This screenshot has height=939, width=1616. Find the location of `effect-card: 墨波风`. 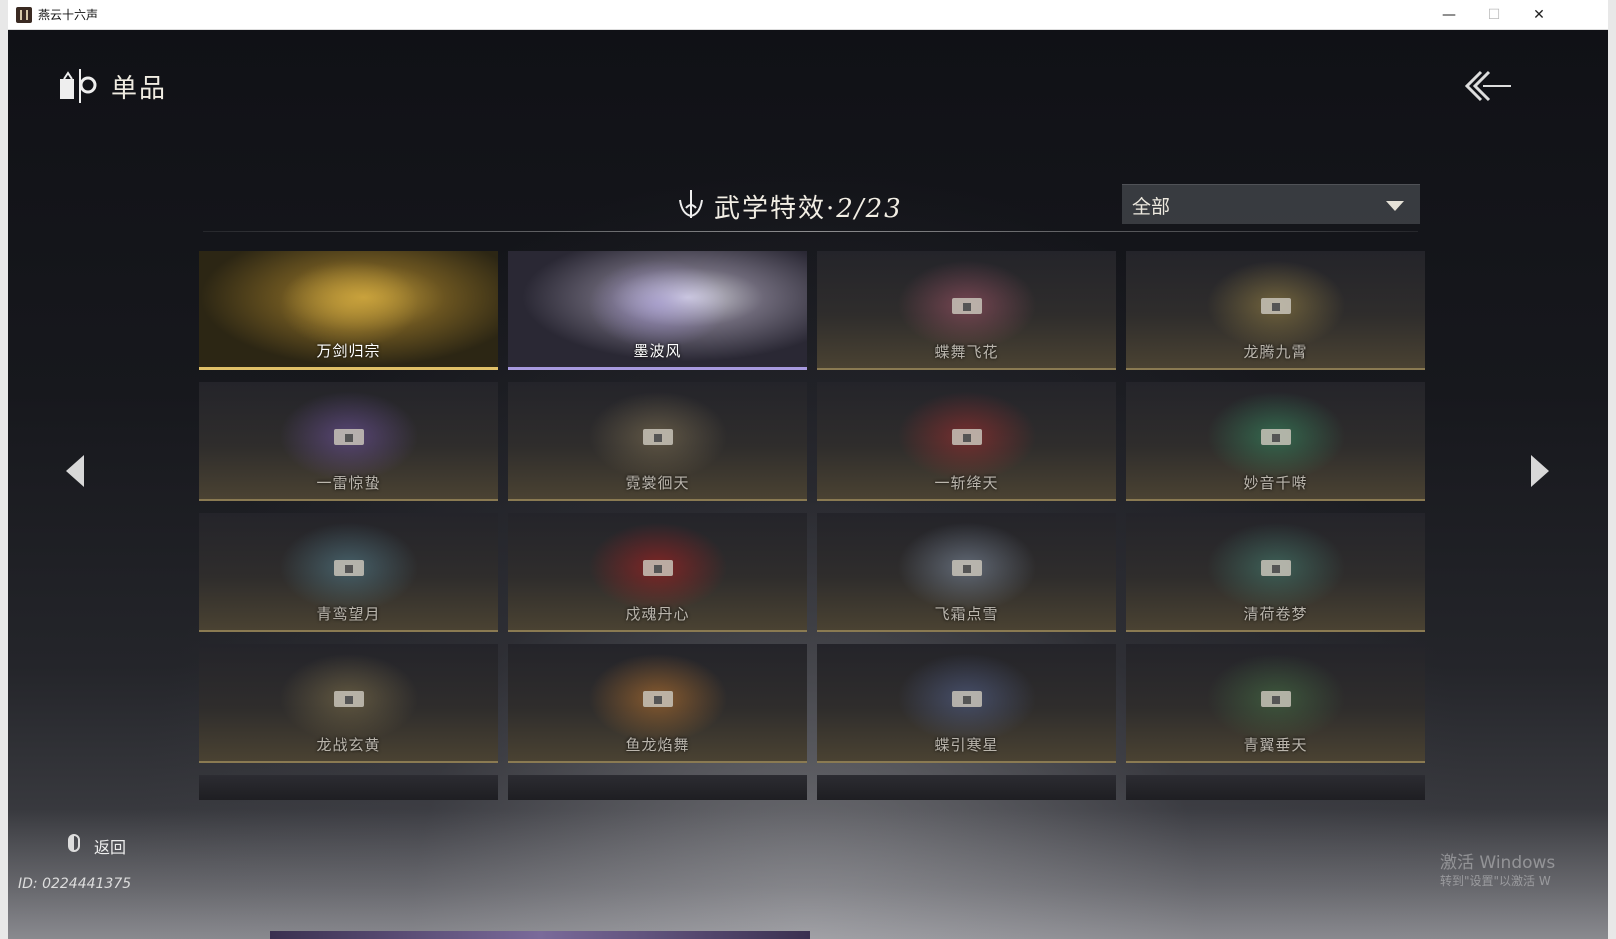

effect-card: 墨波风 is located at coordinates (657, 310).